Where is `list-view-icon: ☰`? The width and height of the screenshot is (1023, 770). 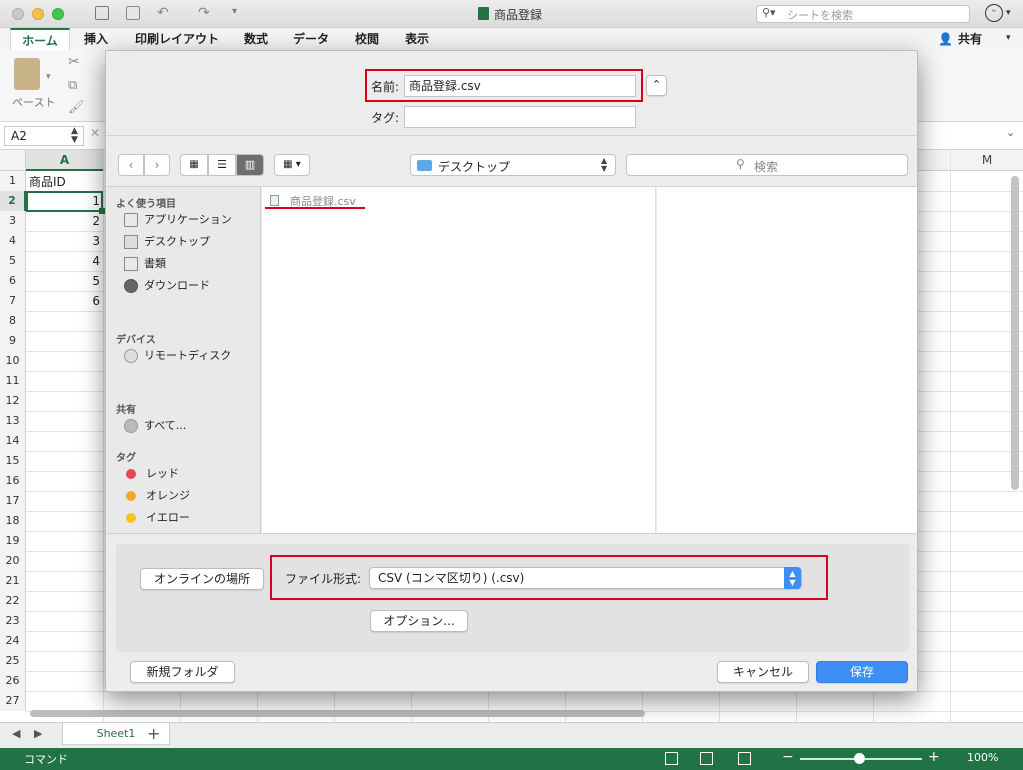
list-view-icon: ☰ is located at coordinates (222, 165).